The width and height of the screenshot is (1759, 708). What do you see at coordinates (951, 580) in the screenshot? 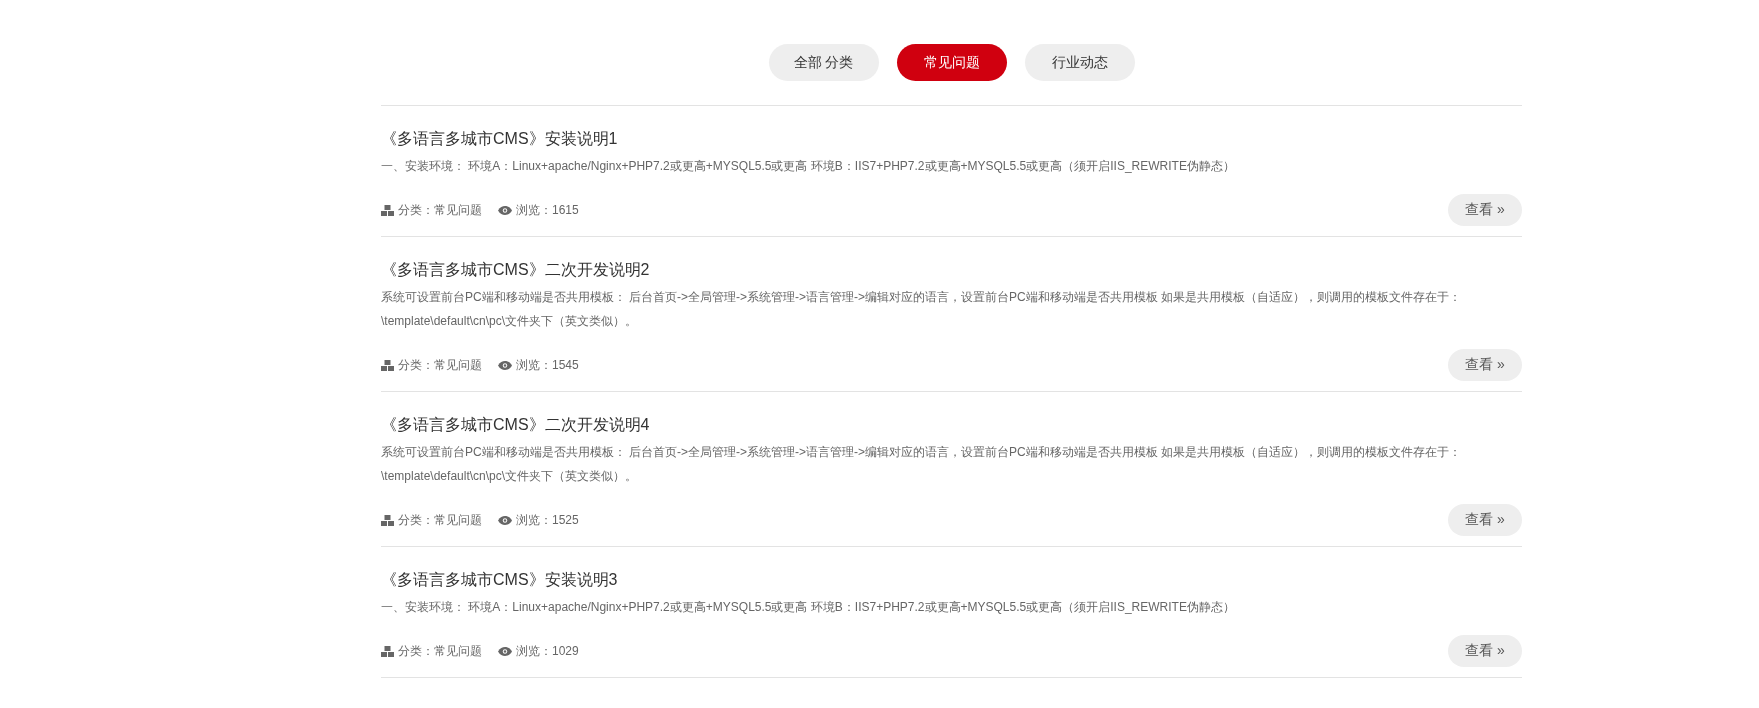
I see `article-title: 《多语言多城市CMS》安装说明3` at bounding box center [951, 580].